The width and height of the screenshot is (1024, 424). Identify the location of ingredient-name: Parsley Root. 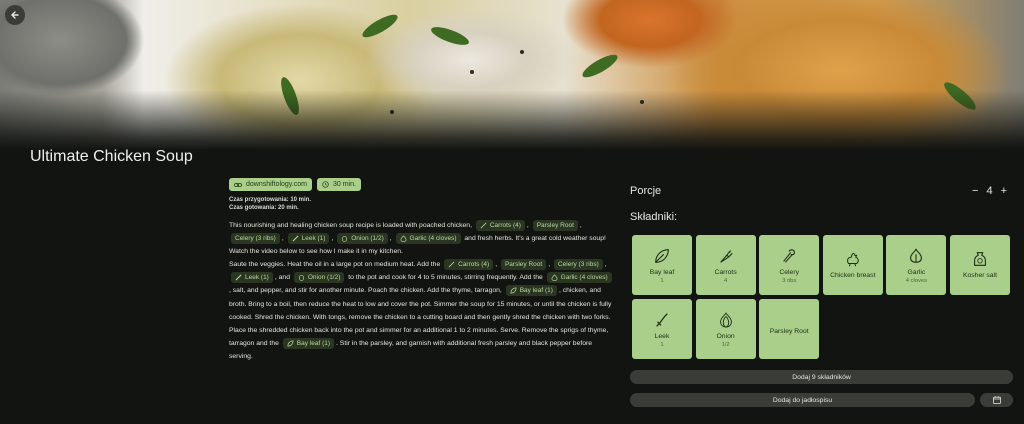
(789, 331).